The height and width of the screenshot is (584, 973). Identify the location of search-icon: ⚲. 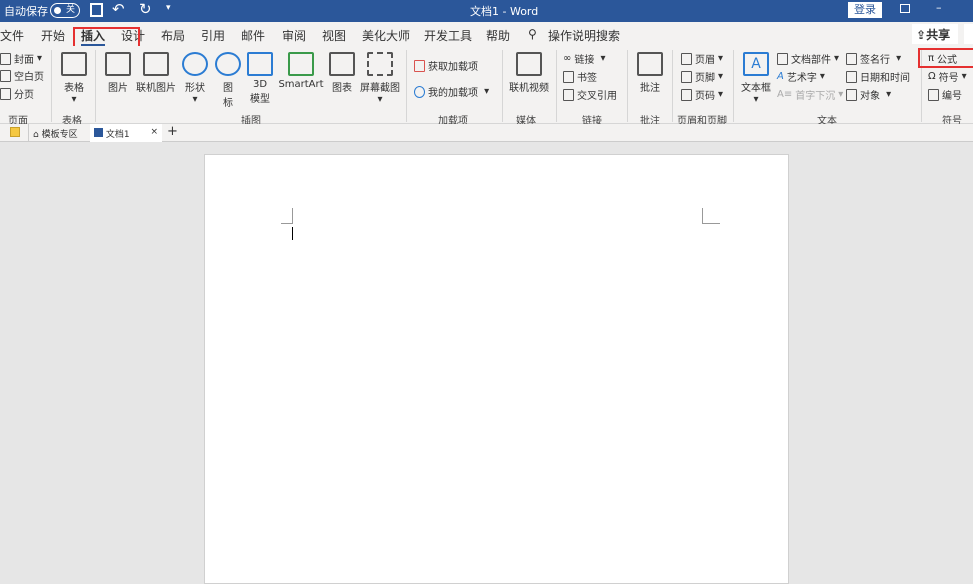
(532, 34).